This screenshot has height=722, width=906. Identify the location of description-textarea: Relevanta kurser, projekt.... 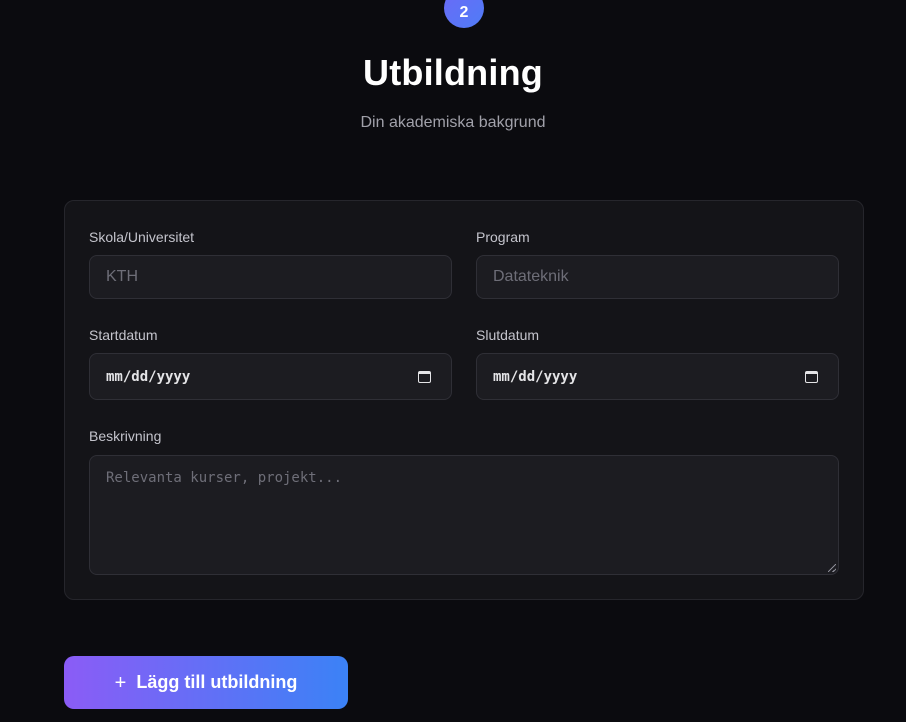
(464, 515).